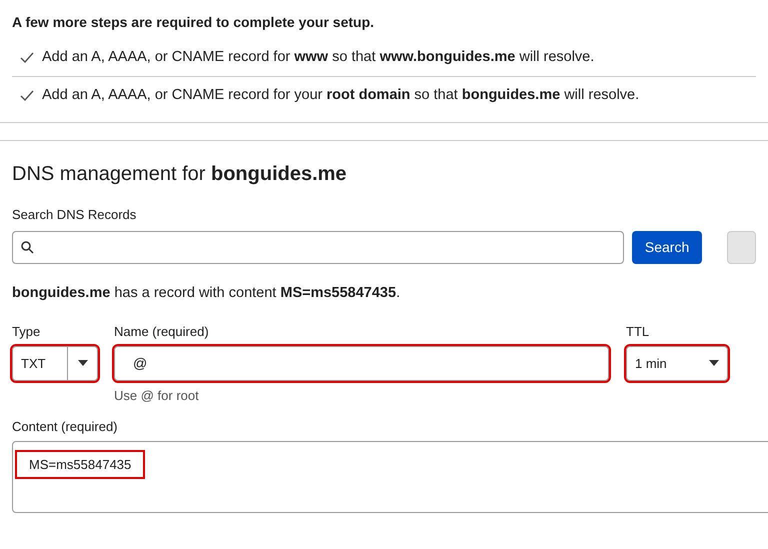 The image size is (768, 549). I want to click on search-icon, so click(27, 247).